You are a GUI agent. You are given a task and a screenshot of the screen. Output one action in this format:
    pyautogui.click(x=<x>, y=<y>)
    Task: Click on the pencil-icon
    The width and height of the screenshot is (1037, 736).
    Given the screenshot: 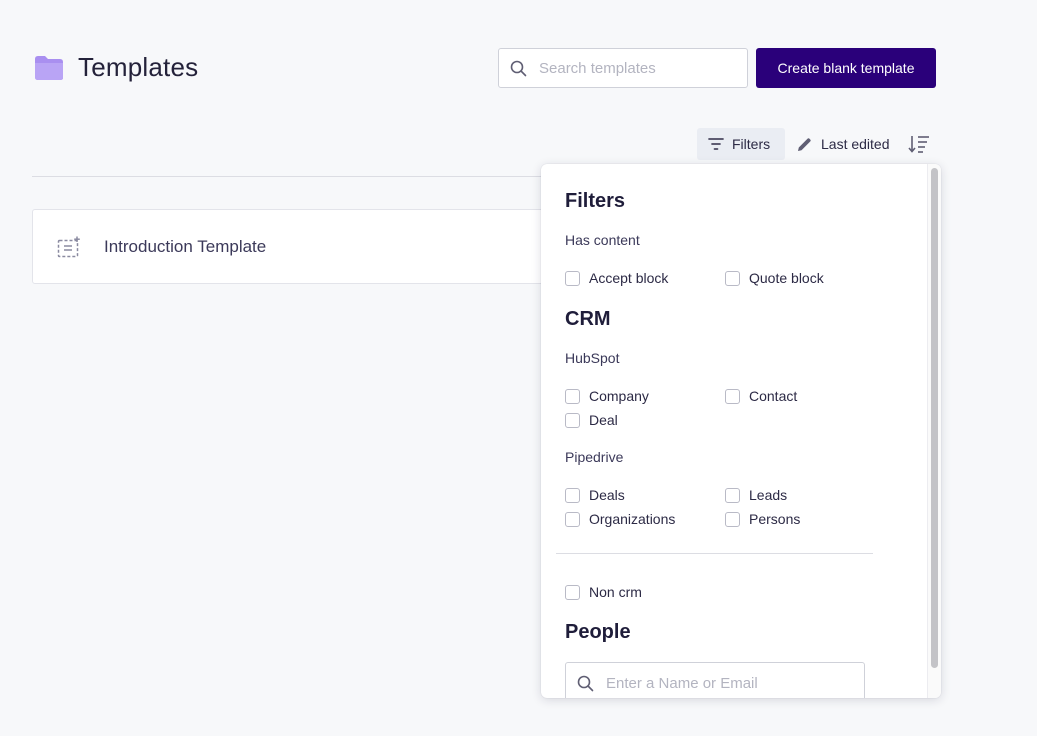 What is the action you would take?
    pyautogui.click(x=804, y=144)
    